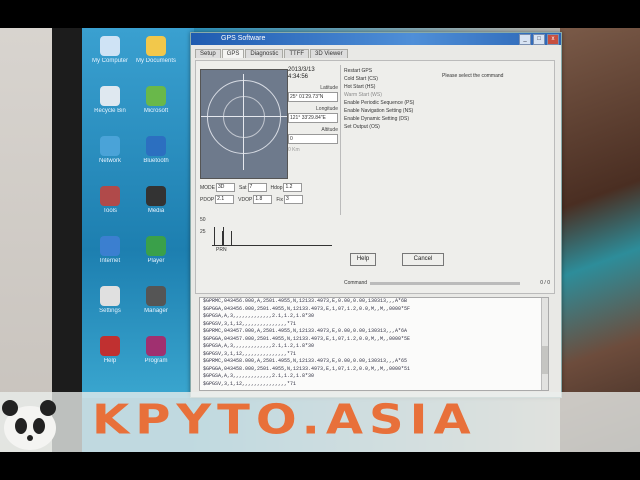  Describe the element at coordinates (356, 283) in the screenshot. I see `progress-label: Command` at that location.